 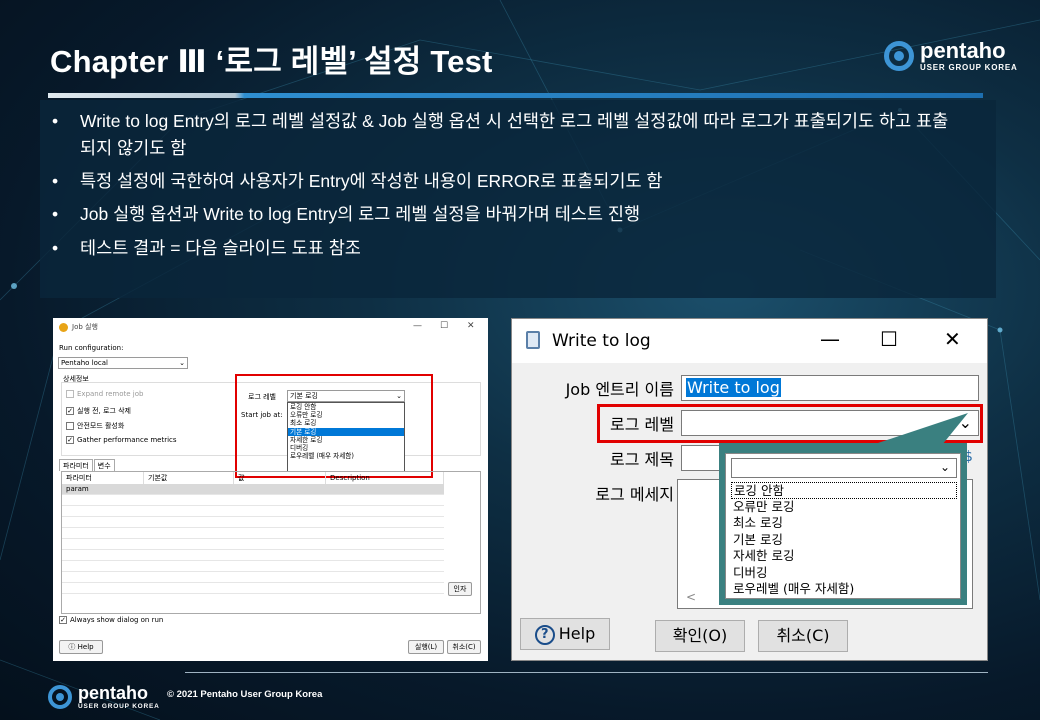 What do you see at coordinates (586, 672) in the screenshot?
I see `footer-divider` at bounding box center [586, 672].